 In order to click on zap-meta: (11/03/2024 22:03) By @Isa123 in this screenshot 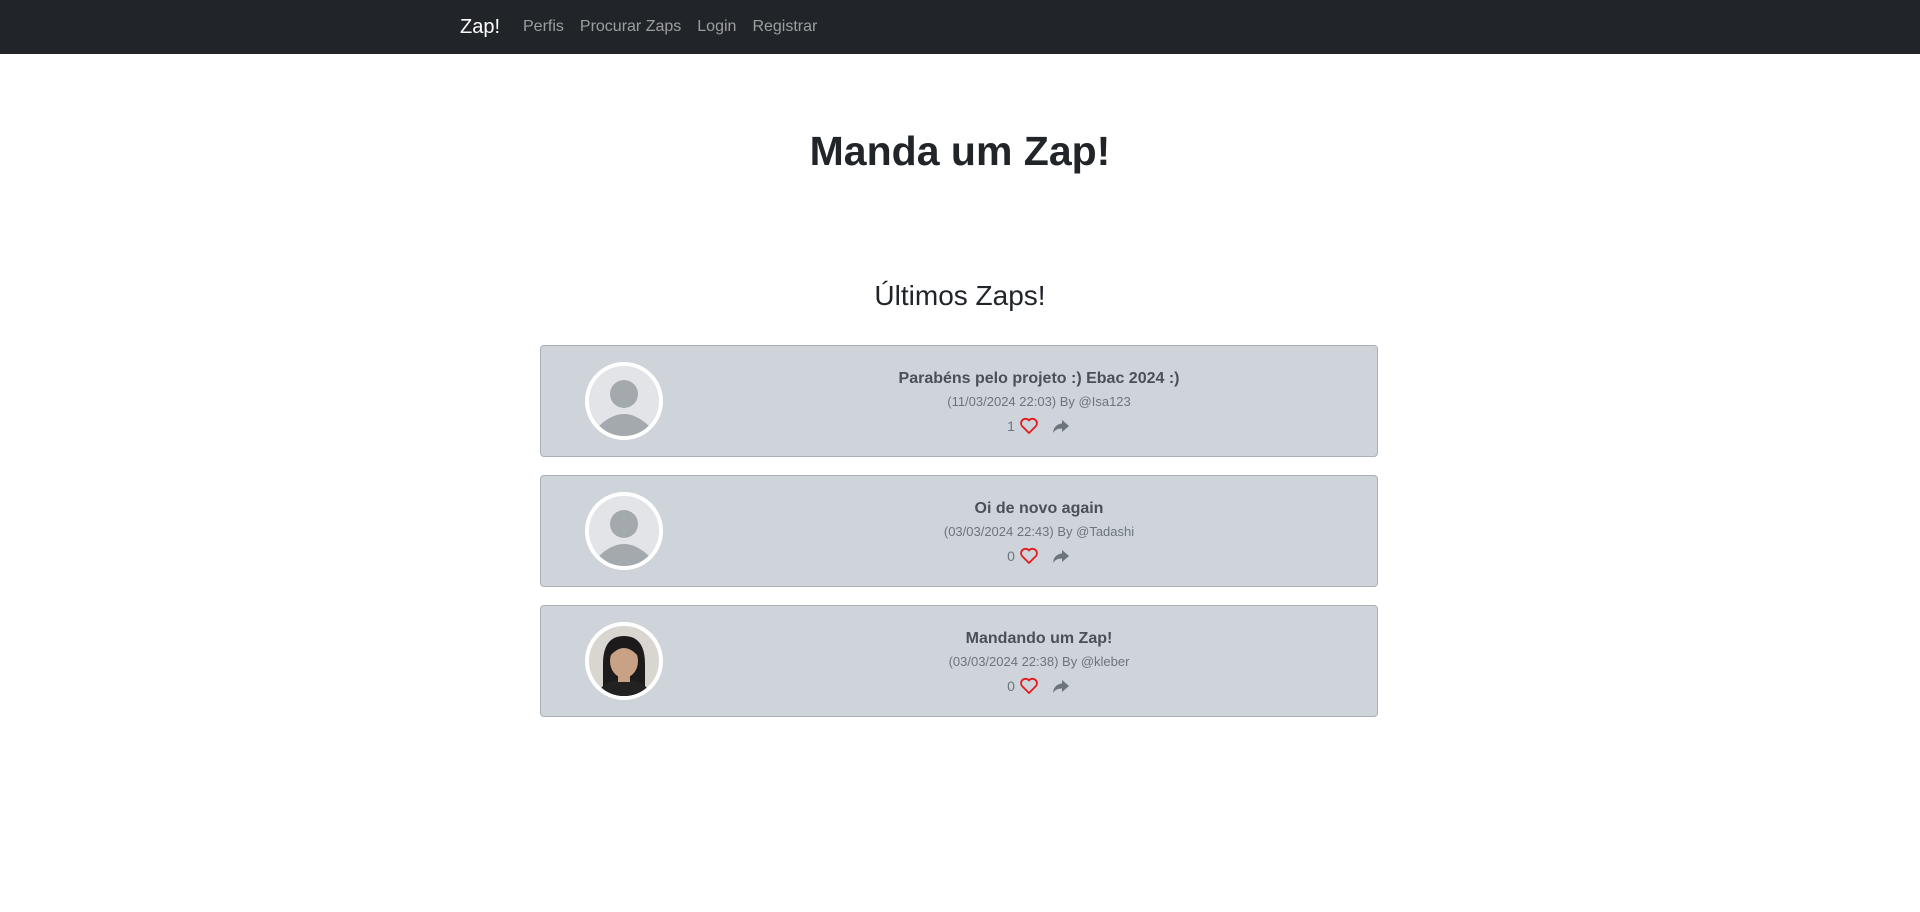, I will do `click(1039, 401)`.